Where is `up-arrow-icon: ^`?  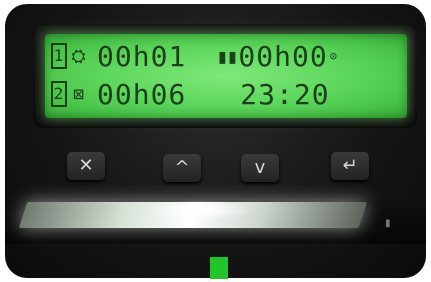 up-arrow-icon: ^ is located at coordinates (182, 167).